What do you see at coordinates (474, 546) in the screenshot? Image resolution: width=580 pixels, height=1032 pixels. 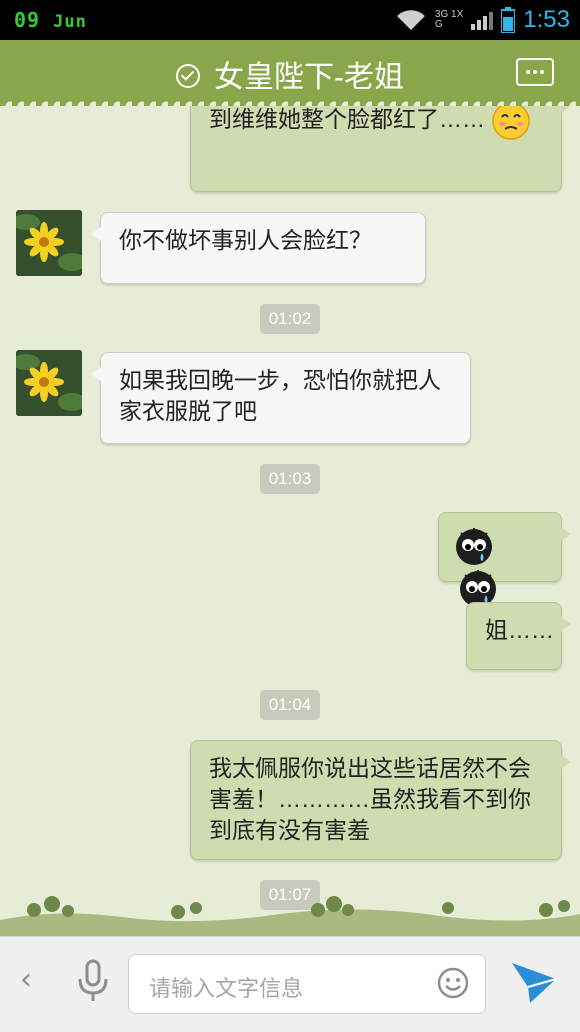 I see `crying-face-emoji` at bounding box center [474, 546].